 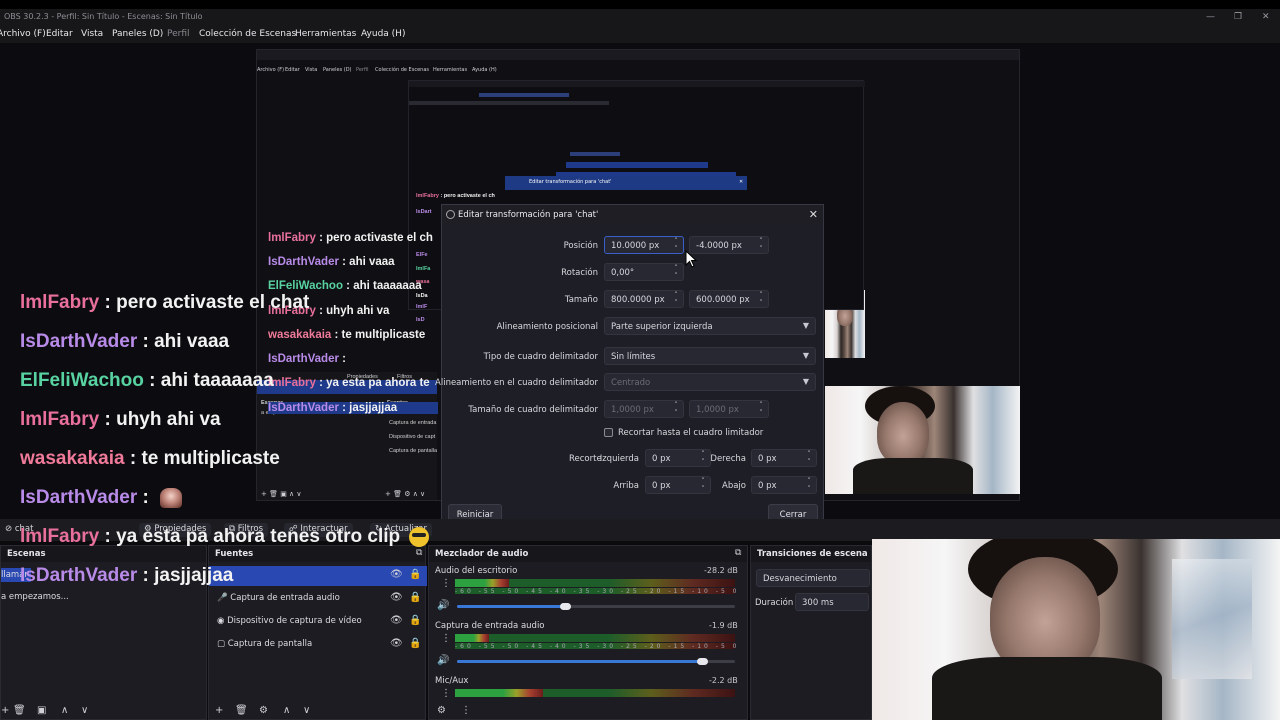 What do you see at coordinates (784, 485) in the screenshot?
I see `crop-bottom-input: 0 px ˄ ˅` at bounding box center [784, 485].